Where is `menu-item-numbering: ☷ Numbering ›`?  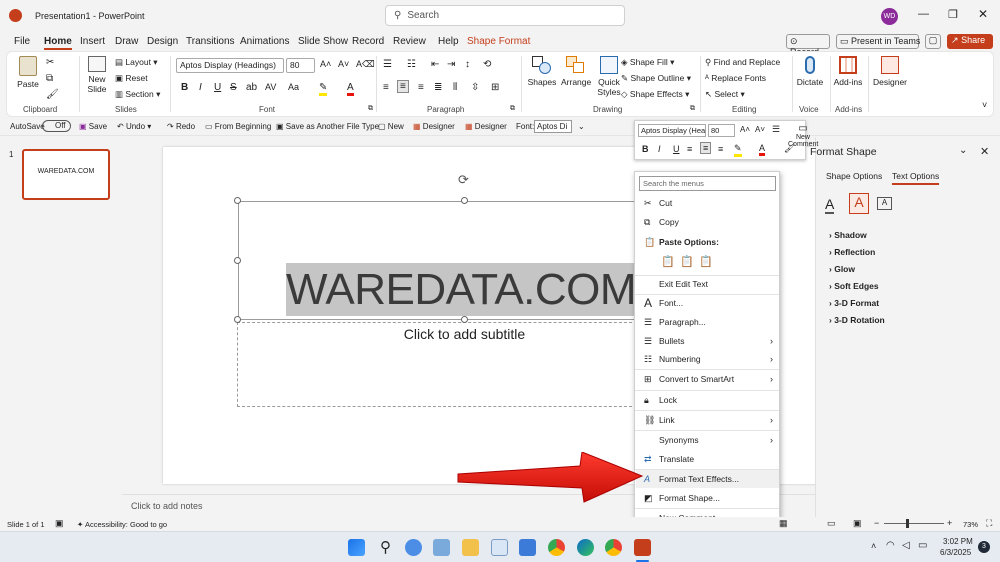 menu-item-numbering: ☷ Numbering › is located at coordinates (707, 359).